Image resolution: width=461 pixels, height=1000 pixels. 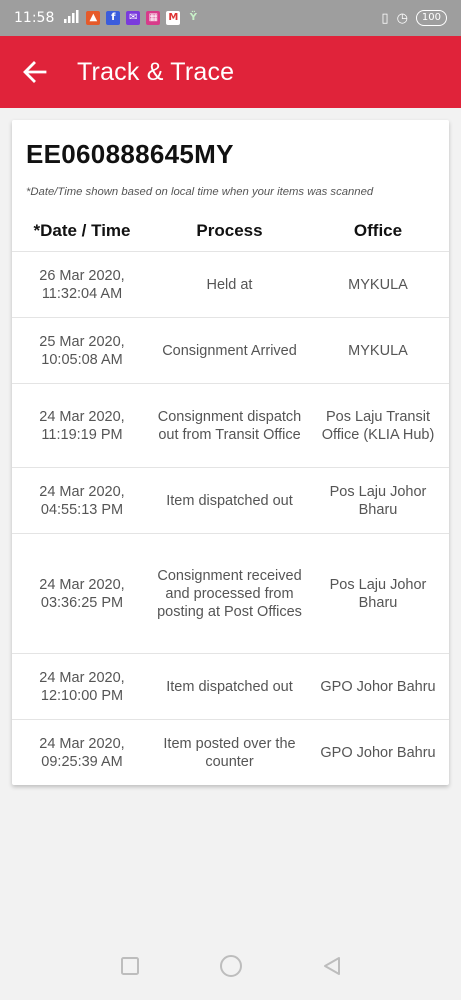 I want to click on grid-app-icon: ▦, so click(x=153, y=18).